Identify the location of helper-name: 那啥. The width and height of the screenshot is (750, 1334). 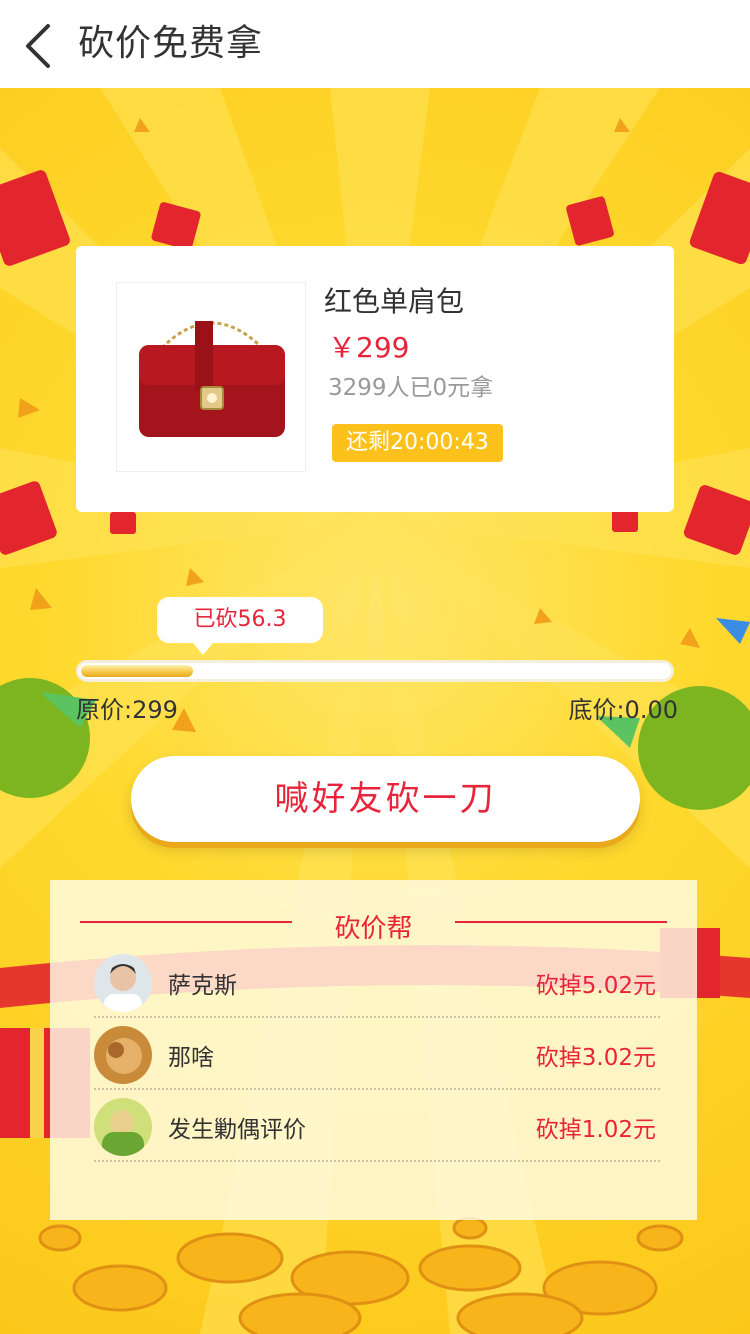
(191, 1058).